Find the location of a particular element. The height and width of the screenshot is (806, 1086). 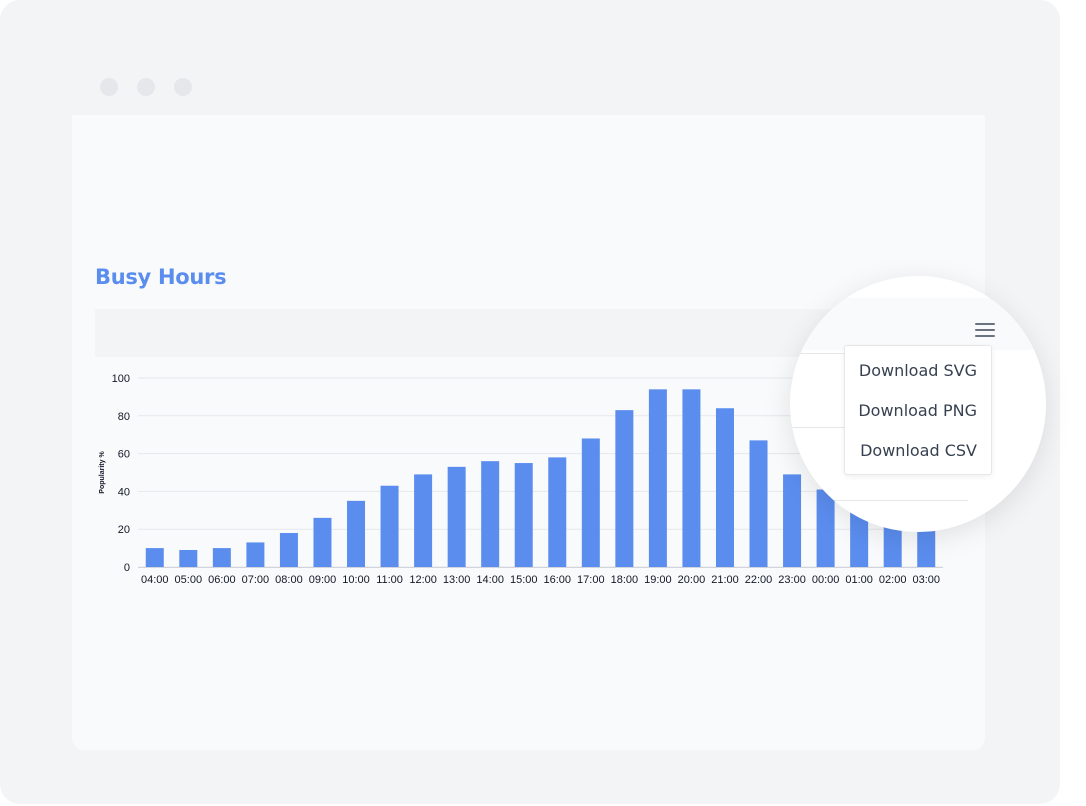

magnified-toolbar is located at coordinates (918, 324).